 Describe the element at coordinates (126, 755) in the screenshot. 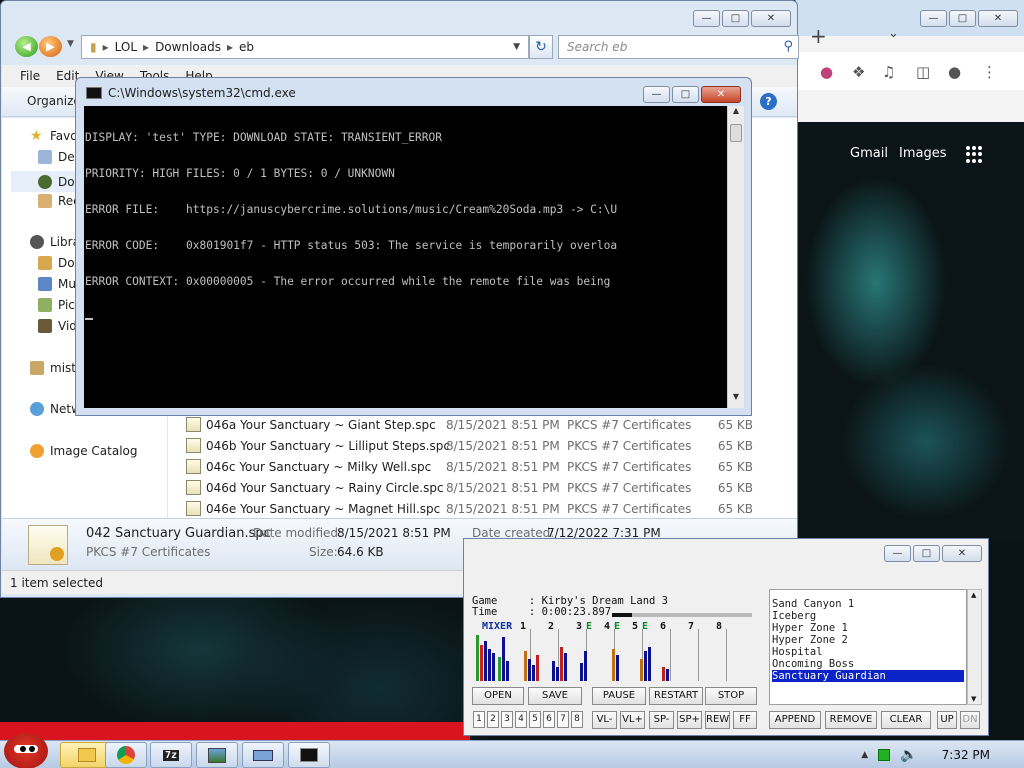

I see `chrome-taskbar-button` at that location.